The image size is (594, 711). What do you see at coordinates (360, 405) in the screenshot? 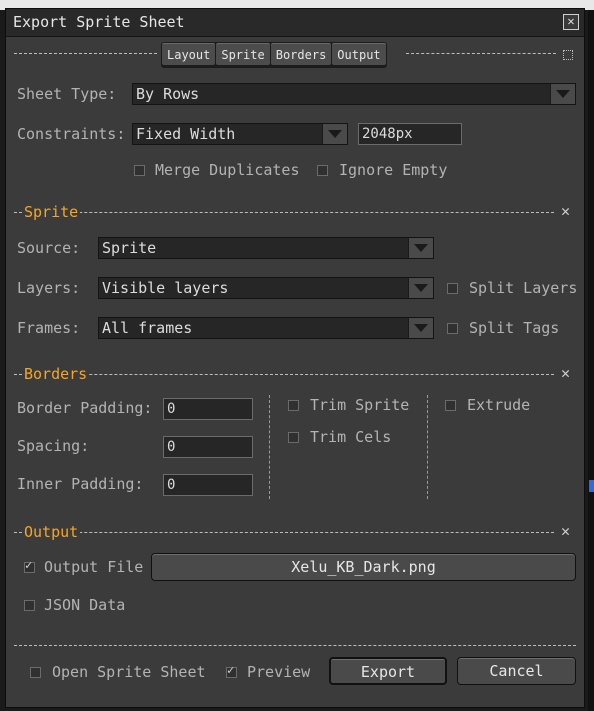
I see `trim-sprite-label: Trim Sprite` at bounding box center [360, 405].